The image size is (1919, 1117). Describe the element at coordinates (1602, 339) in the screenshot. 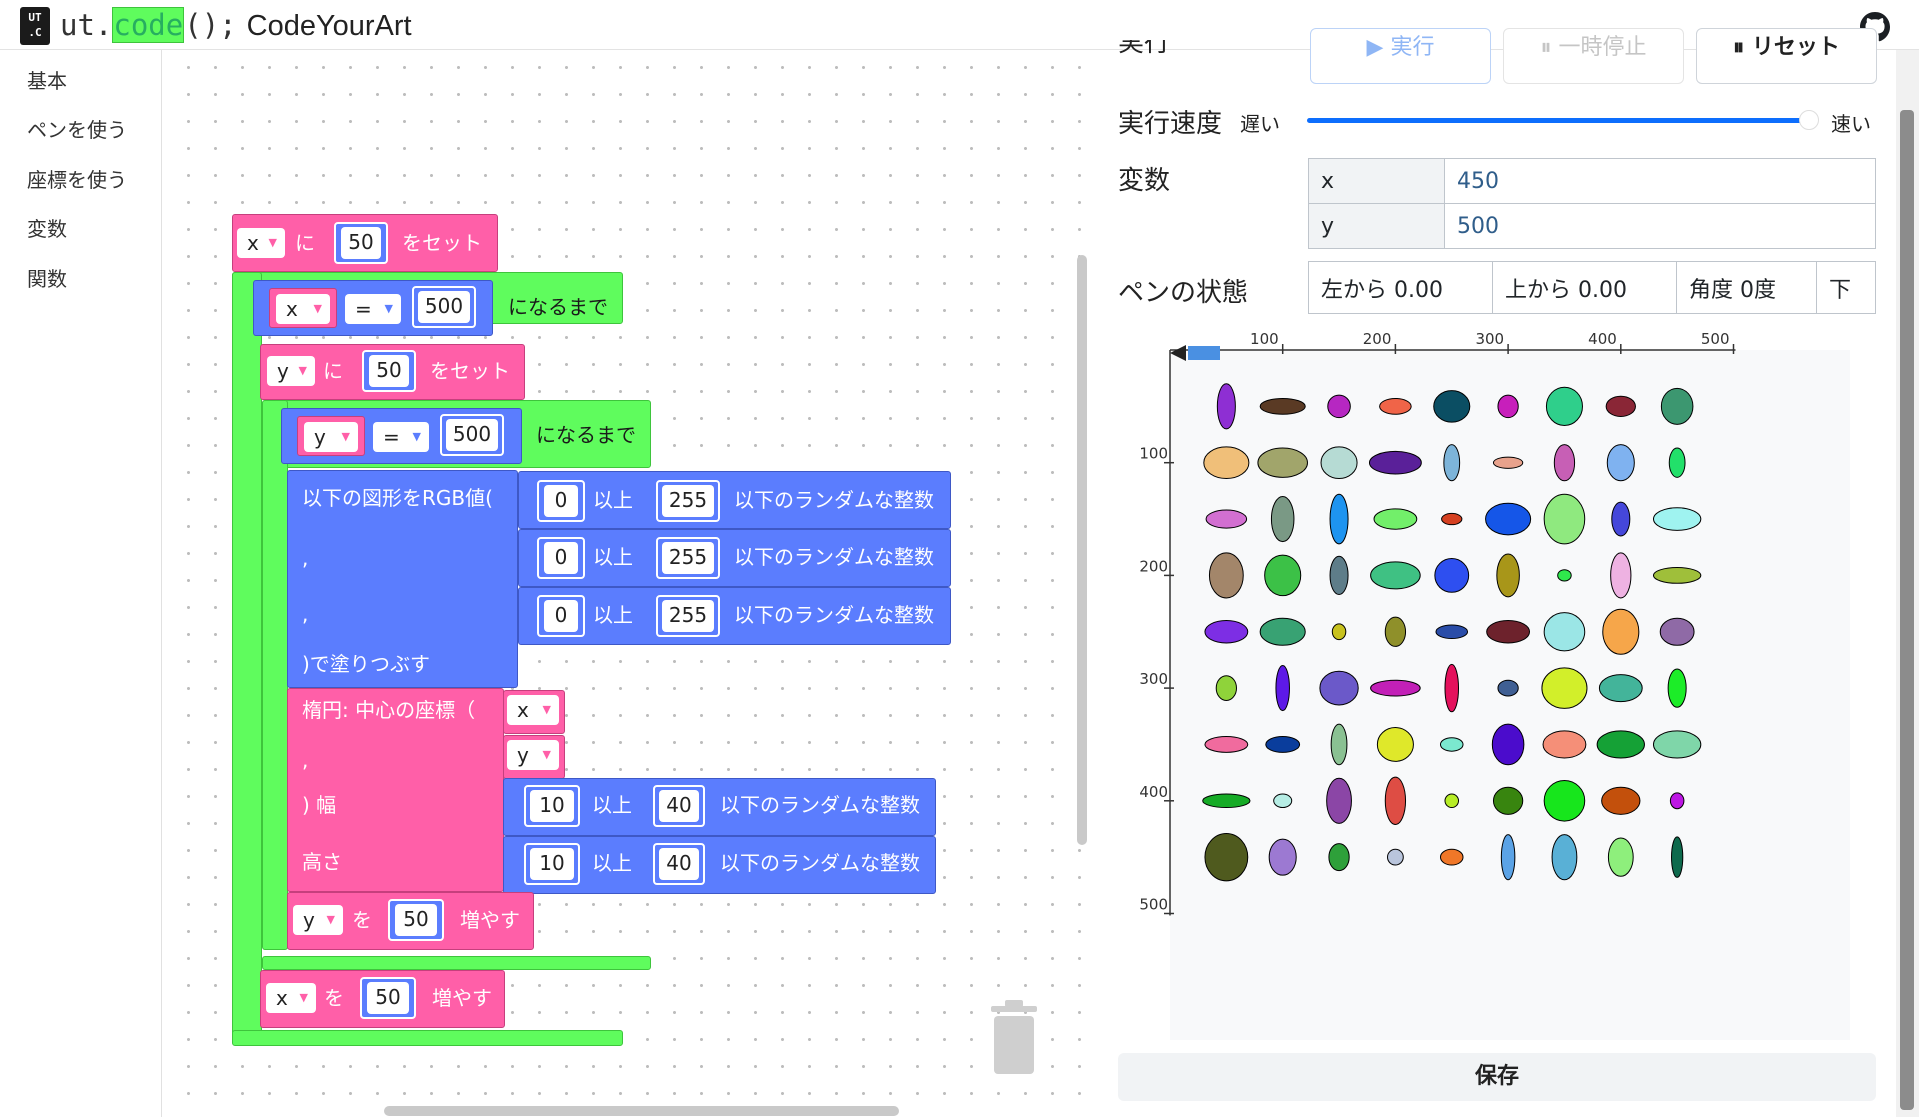

I see `x-tick-label: 400` at that location.